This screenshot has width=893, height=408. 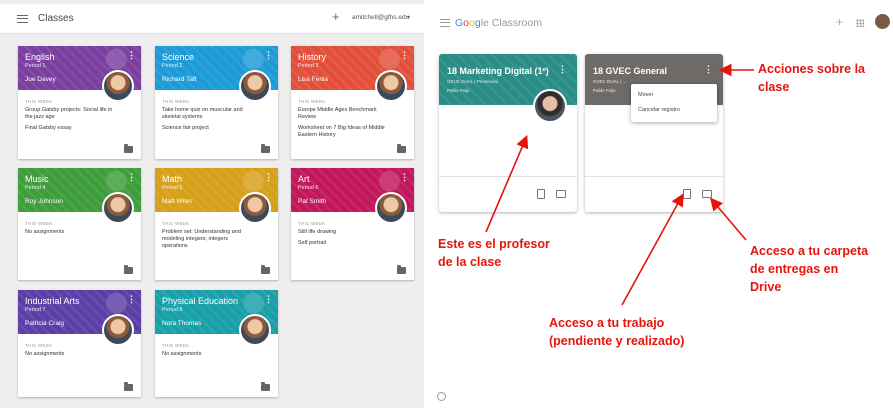 What do you see at coordinates (811, 78) in the screenshot?
I see `annotation-acciones: Acciones sobre la clase` at bounding box center [811, 78].